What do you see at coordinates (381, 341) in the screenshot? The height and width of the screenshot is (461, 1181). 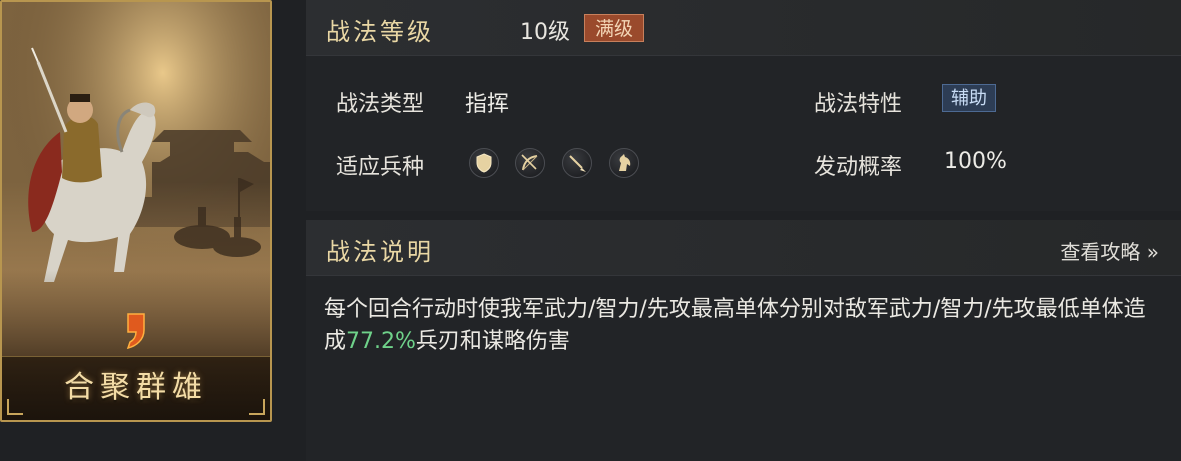 I see `damage-percent: 77.2%` at bounding box center [381, 341].